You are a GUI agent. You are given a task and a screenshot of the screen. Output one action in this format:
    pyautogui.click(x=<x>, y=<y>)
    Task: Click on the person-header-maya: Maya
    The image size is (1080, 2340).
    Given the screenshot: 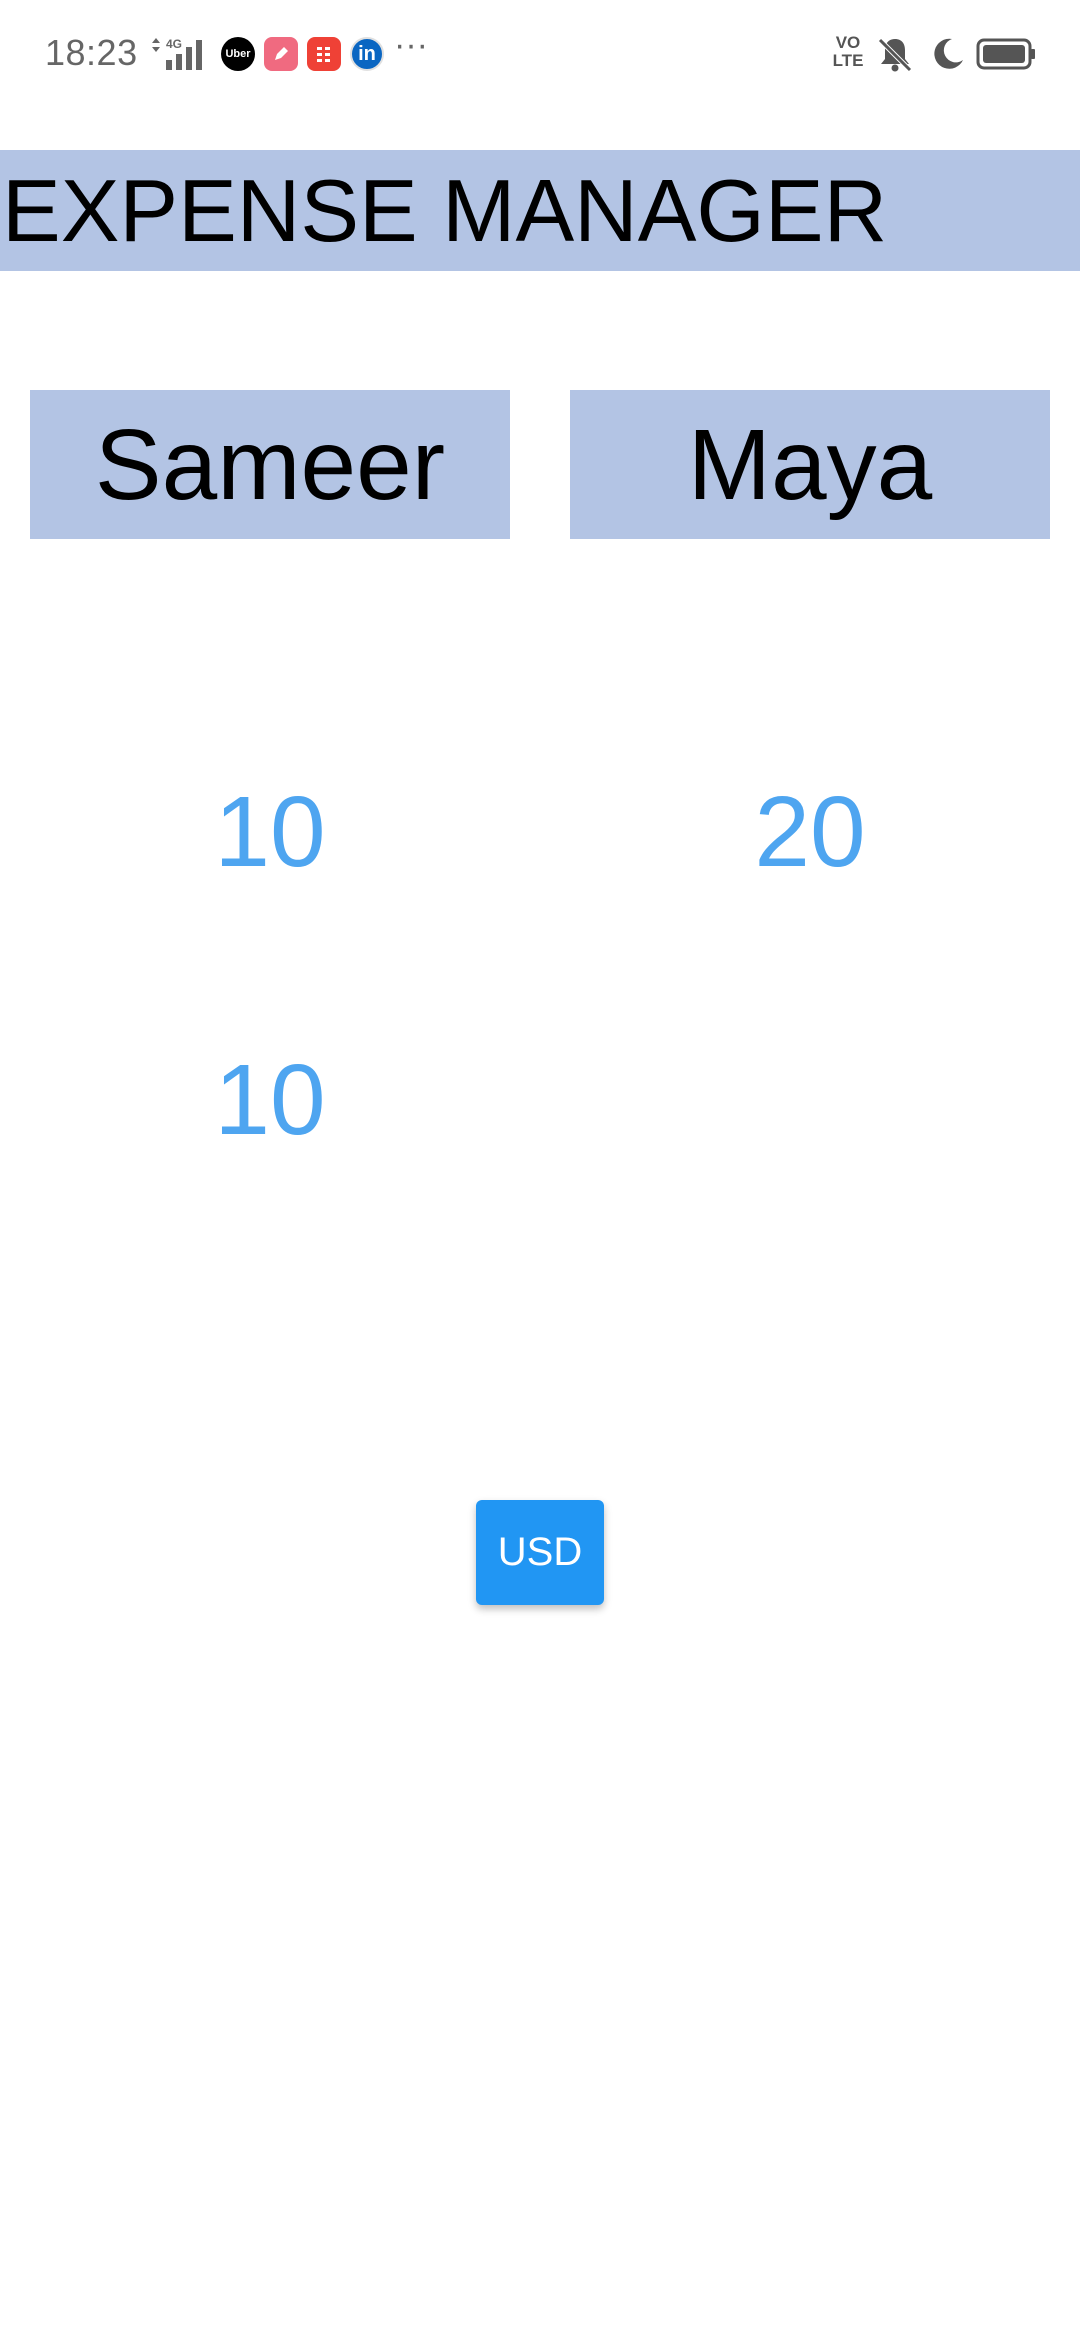 What is the action you would take?
    pyautogui.click(x=810, y=464)
    